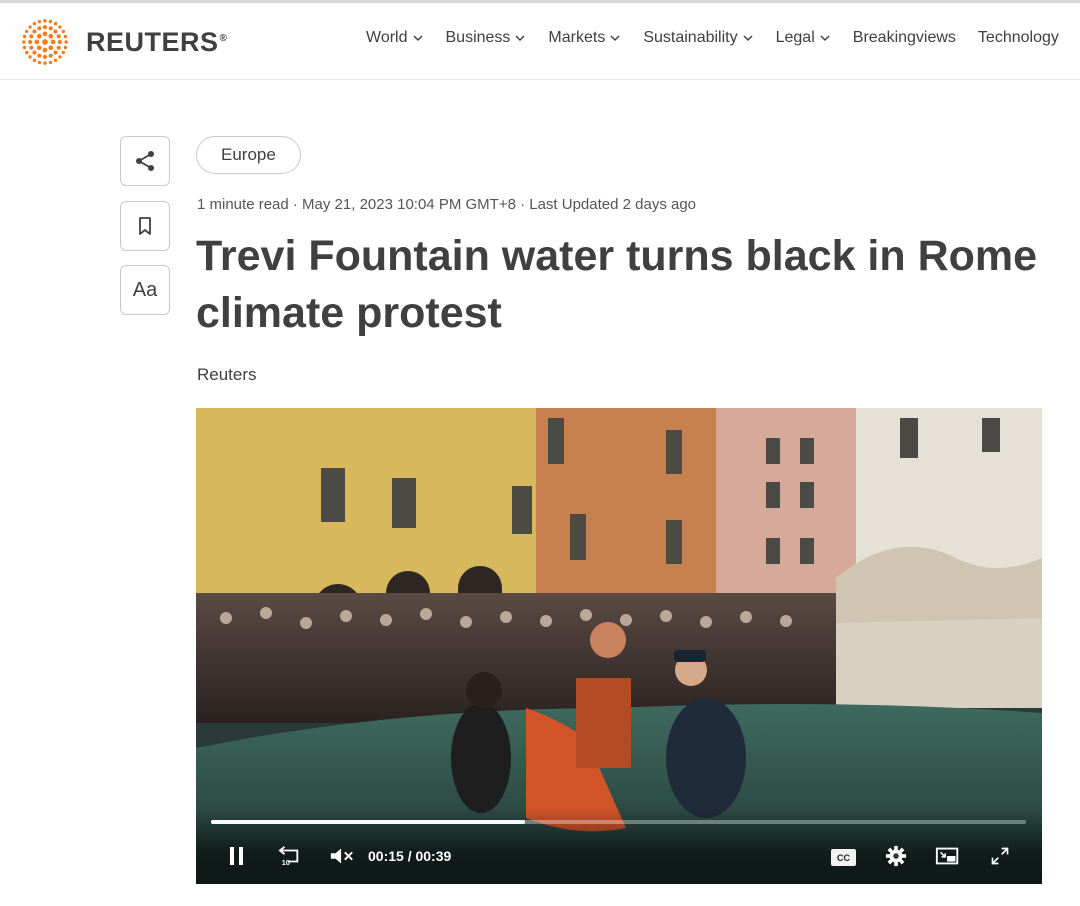  I want to click on pause-button, so click(237, 856).